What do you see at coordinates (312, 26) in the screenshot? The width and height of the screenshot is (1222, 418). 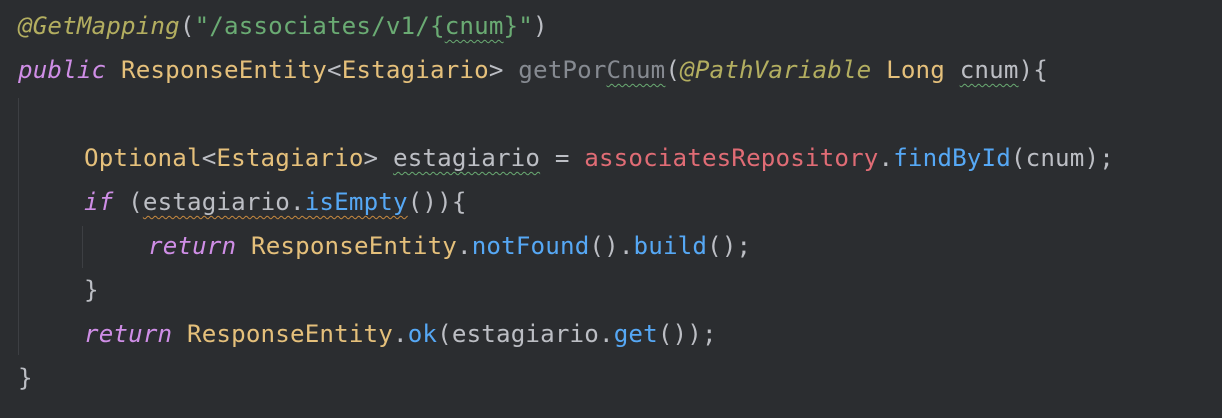 I see `string-path-a: "/associates/v1/` at bounding box center [312, 26].